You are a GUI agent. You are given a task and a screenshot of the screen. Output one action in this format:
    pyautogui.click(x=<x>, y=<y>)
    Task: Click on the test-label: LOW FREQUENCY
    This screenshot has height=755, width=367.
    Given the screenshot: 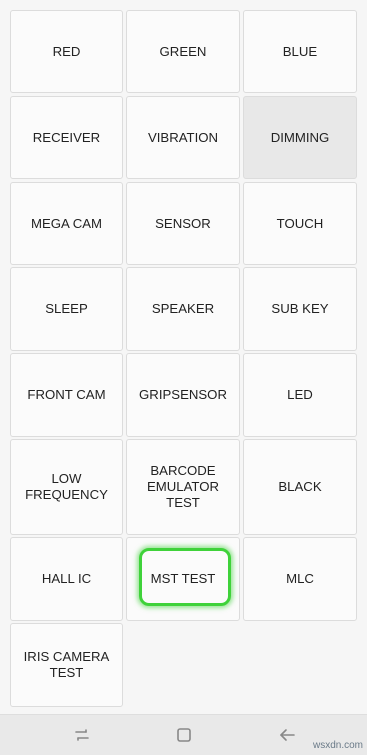 What is the action you would take?
    pyautogui.click(x=66, y=486)
    